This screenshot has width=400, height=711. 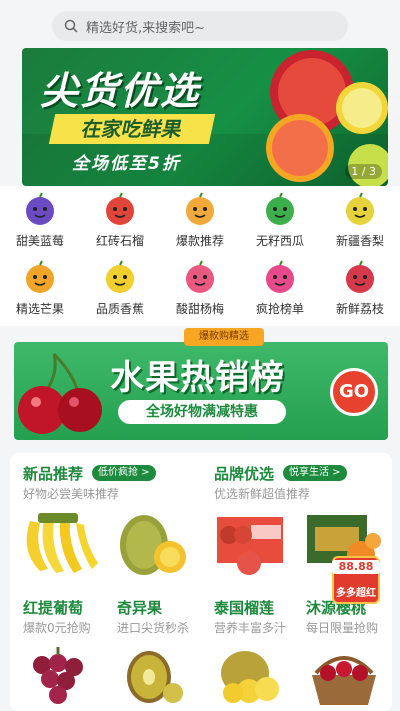 I want to click on category-item: 爆款推荐, so click(x=200, y=221).